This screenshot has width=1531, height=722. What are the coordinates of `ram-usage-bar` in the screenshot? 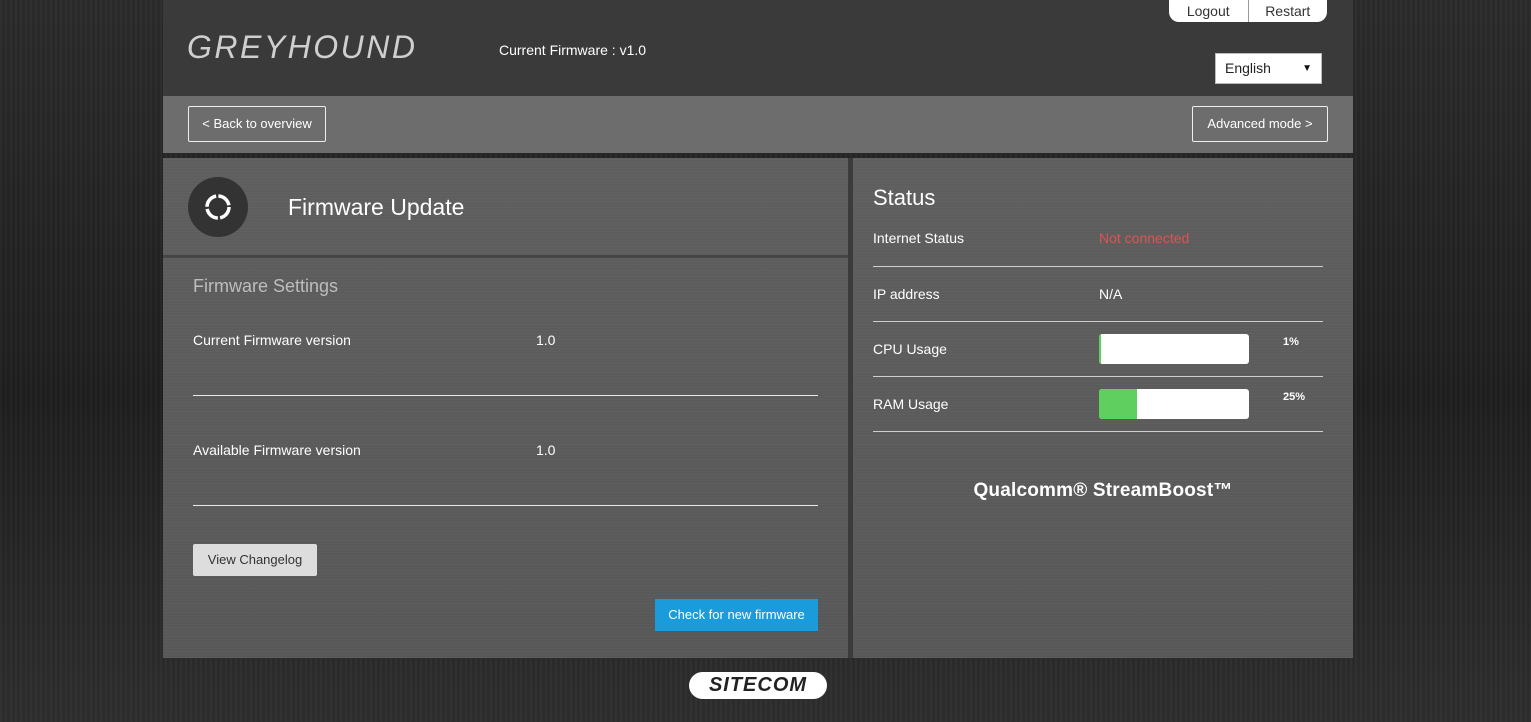 It's located at (1174, 404).